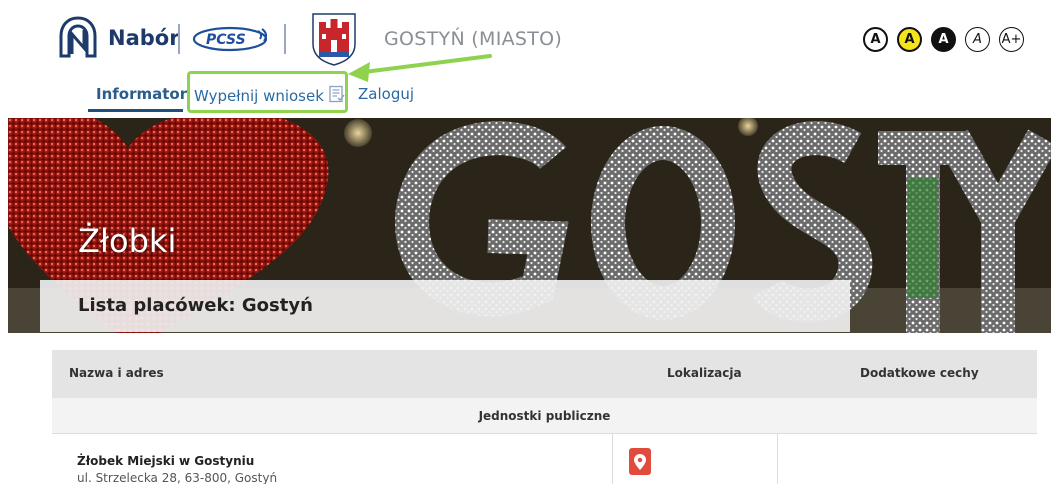 The image size is (1051, 484). Describe the element at coordinates (640, 461) in the screenshot. I see `map-pin-icon` at that location.